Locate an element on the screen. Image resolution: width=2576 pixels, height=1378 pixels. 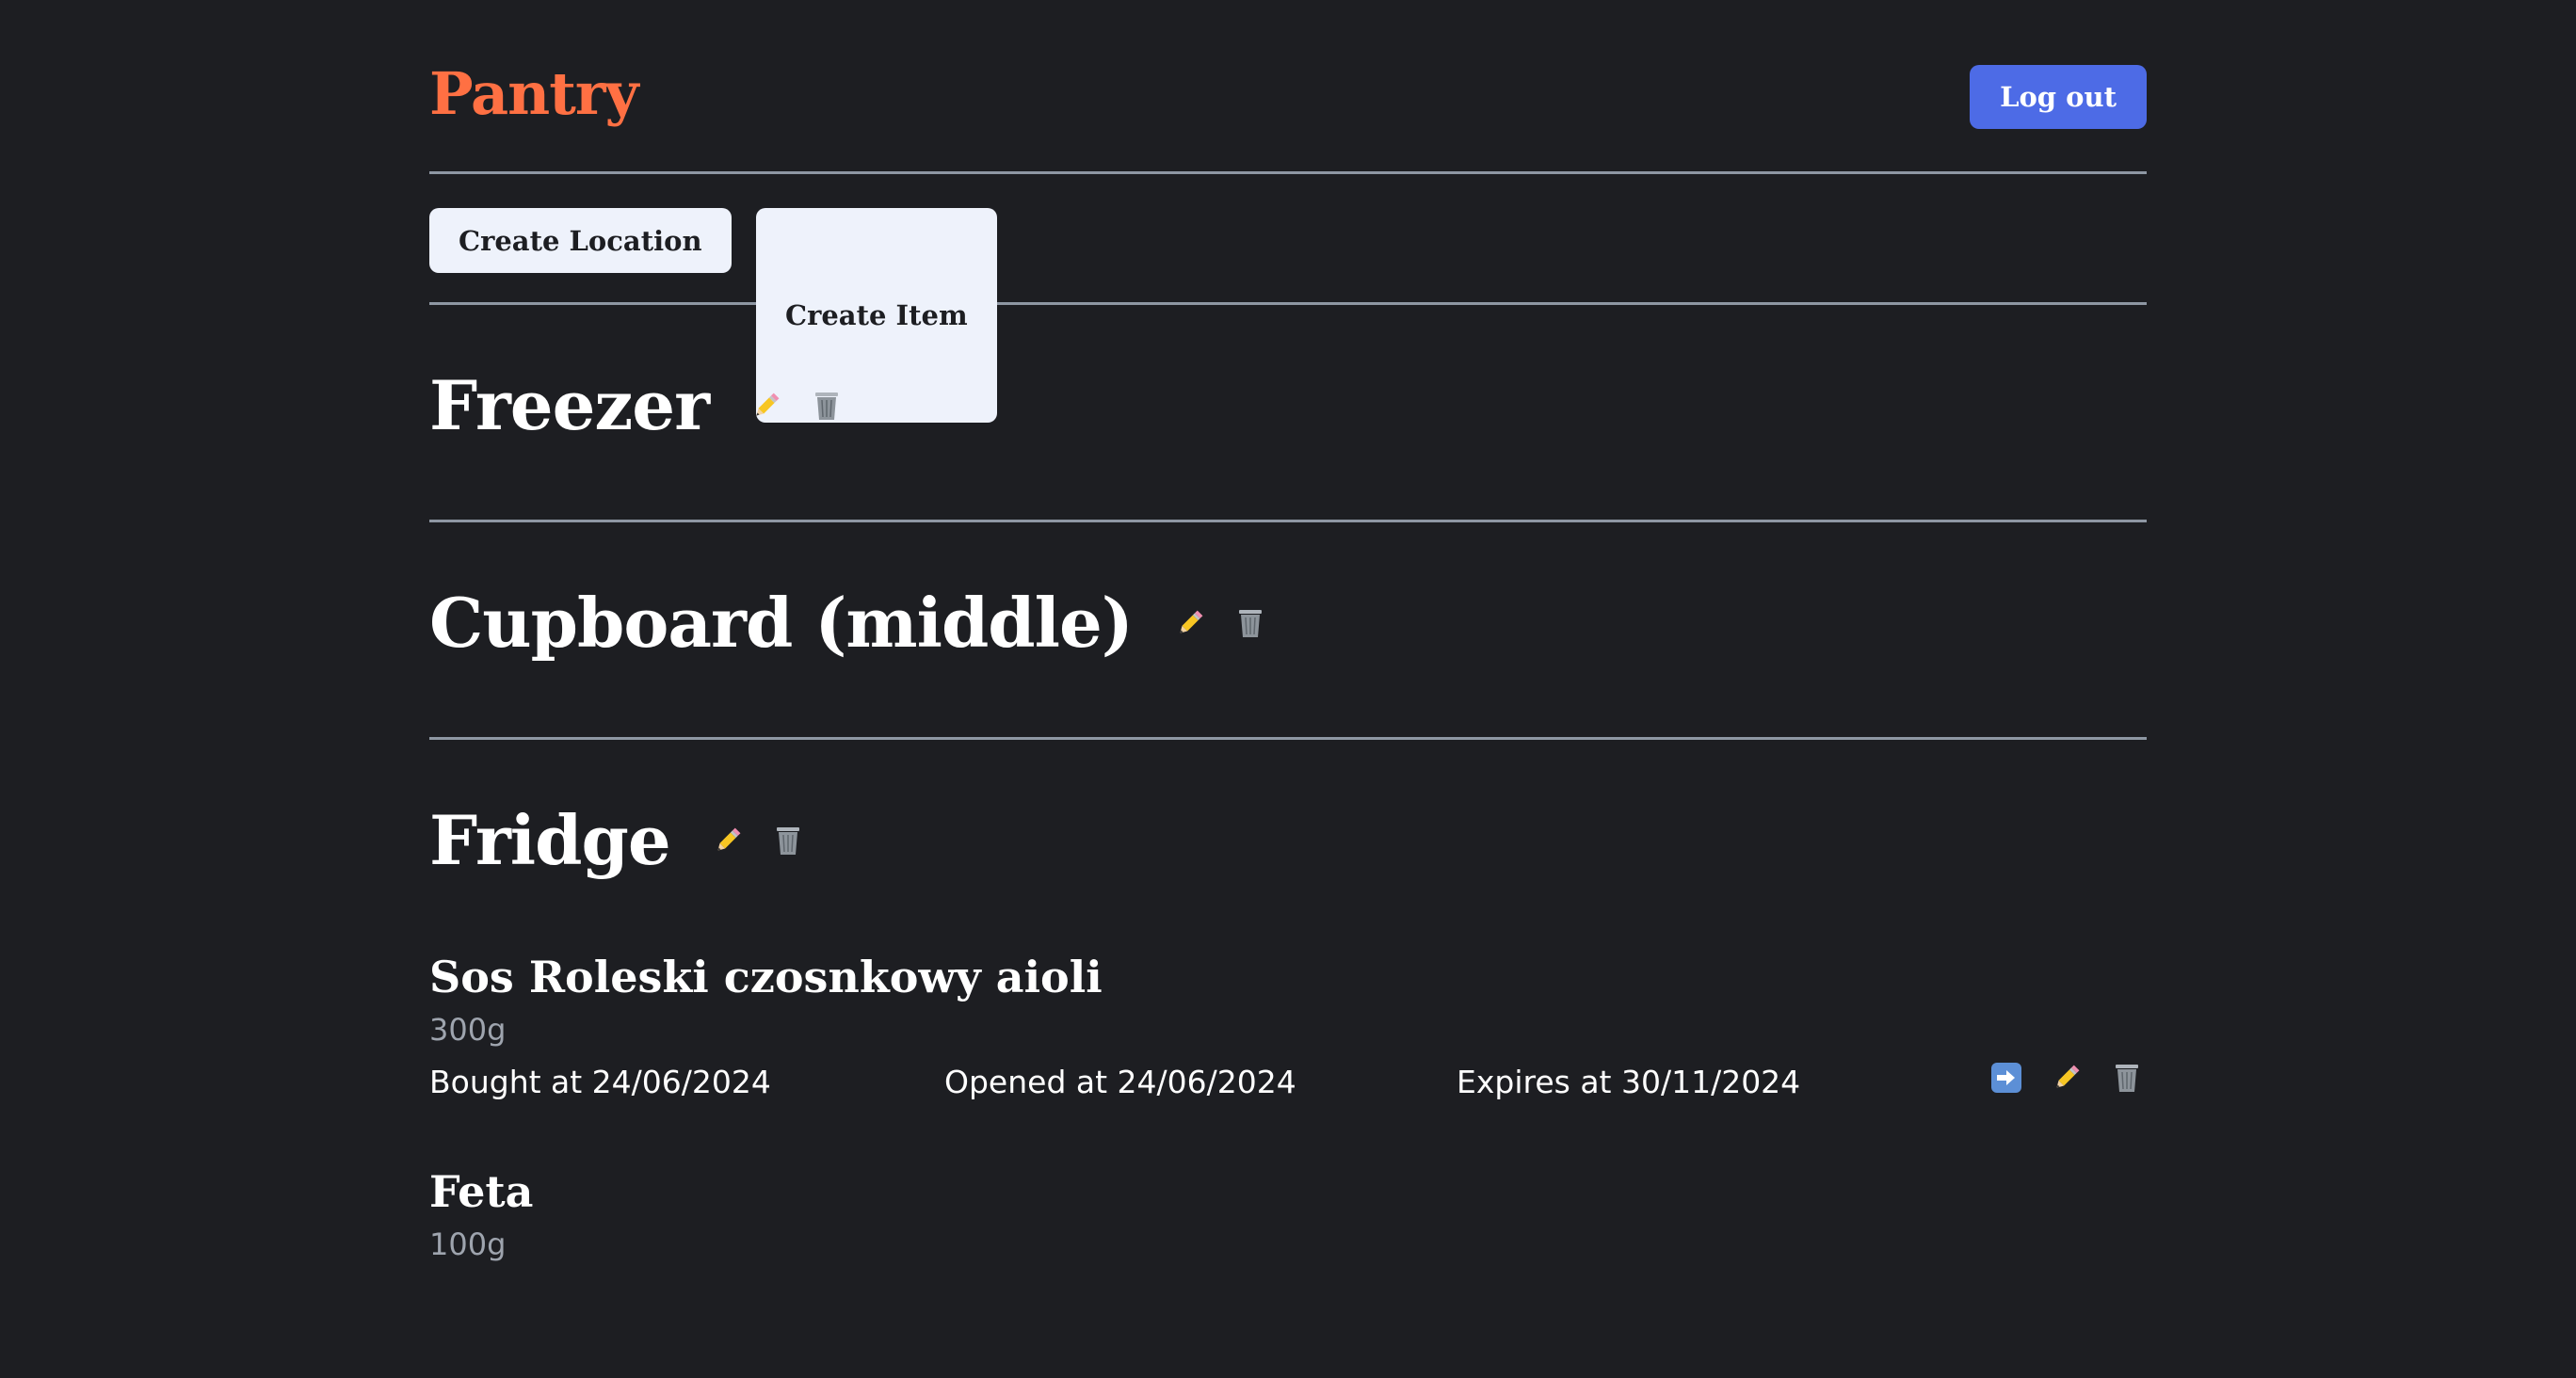
header: Pantry Log out is located at coordinates (1288, 86).